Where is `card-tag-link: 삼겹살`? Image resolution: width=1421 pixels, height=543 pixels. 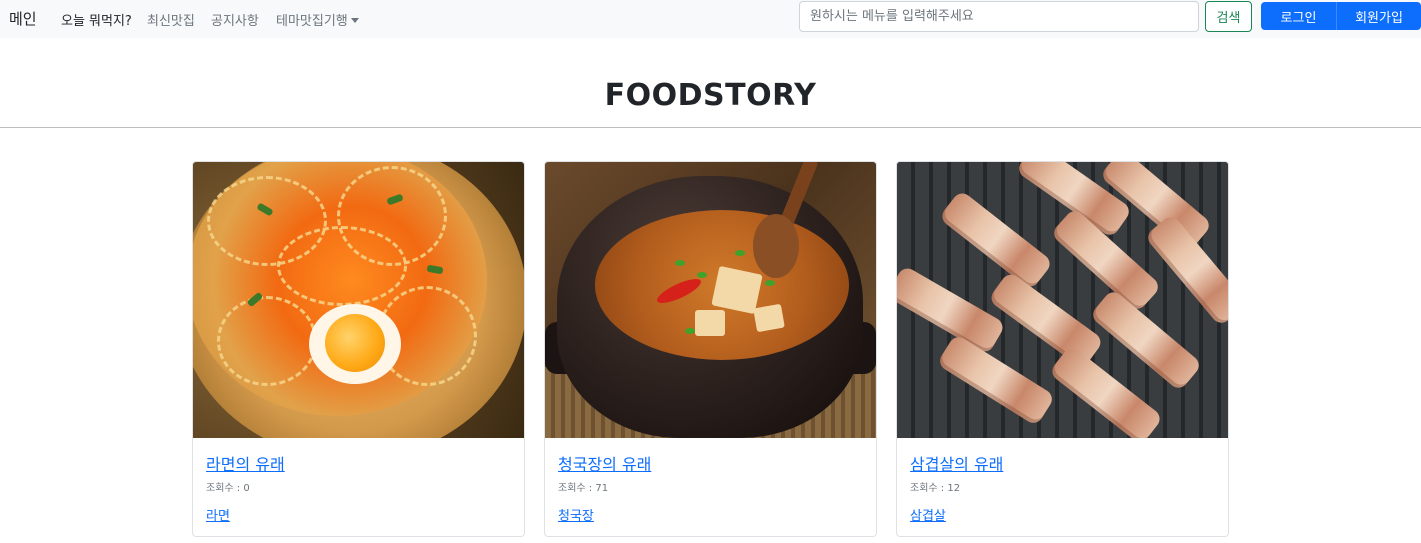 card-tag-link: 삼겹살 is located at coordinates (928, 514).